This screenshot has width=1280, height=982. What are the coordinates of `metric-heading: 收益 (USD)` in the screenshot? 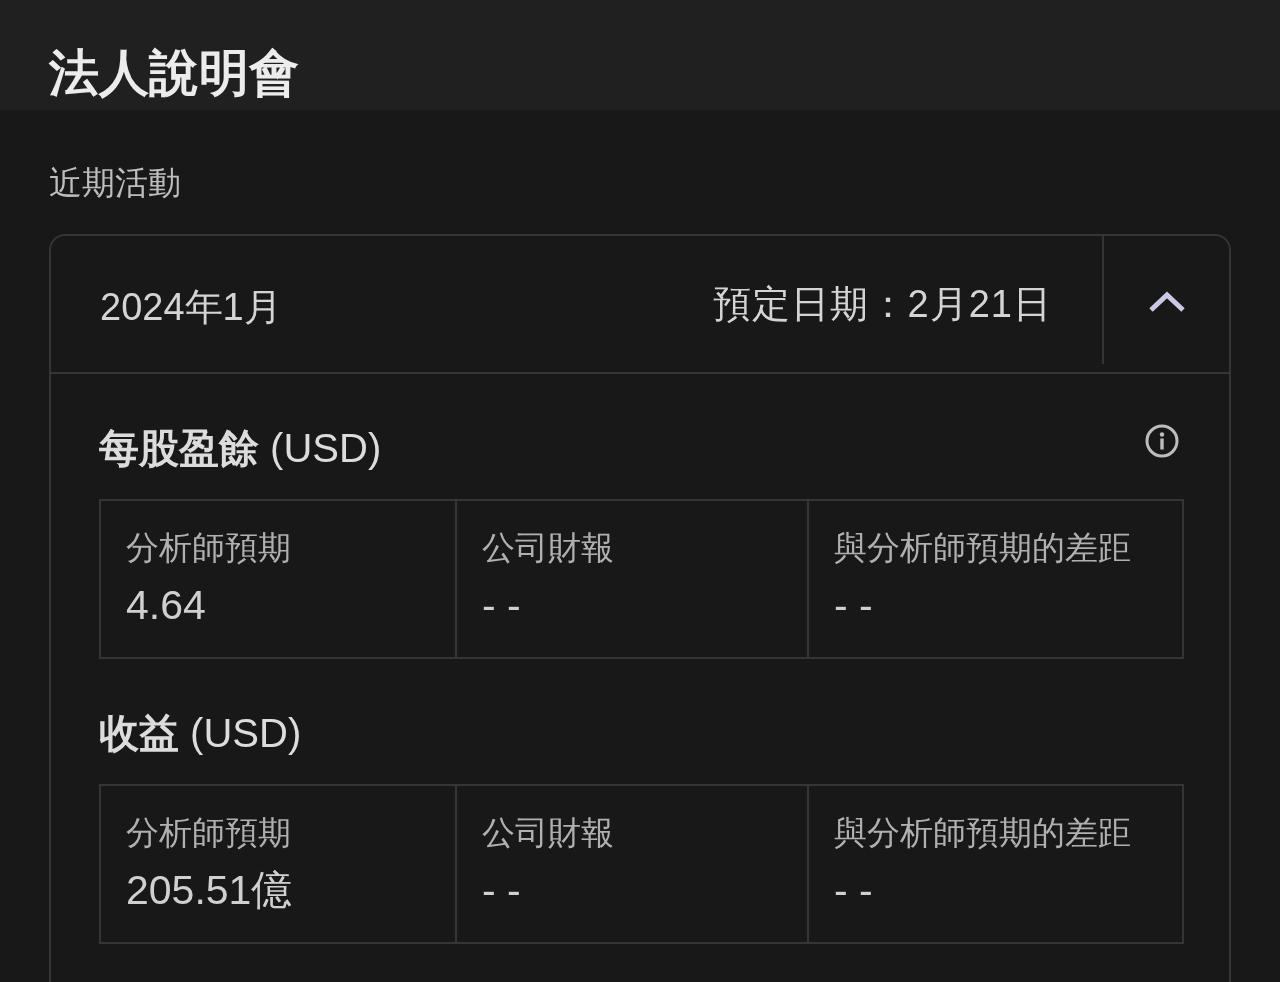 It's located at (200, 733).